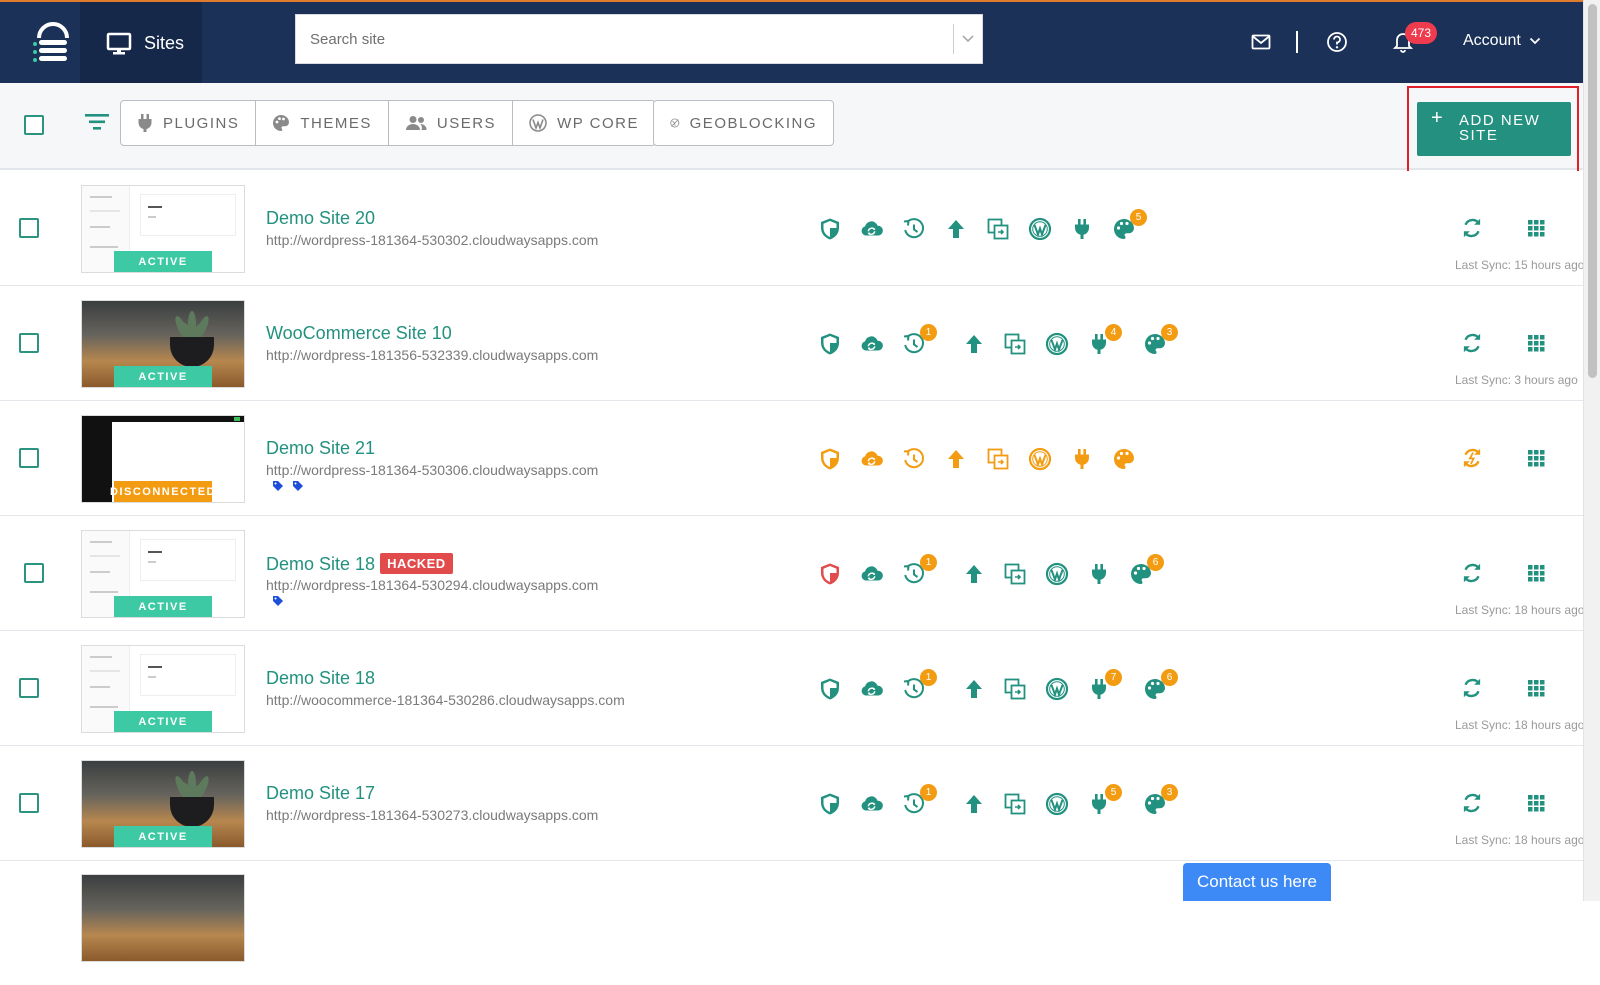 This screenshot has height=985, width=1600. What do you see at coordinates (141, 43) in the screenshot?
I see `nav-sites: Sites` at bounding box center [141, 43].